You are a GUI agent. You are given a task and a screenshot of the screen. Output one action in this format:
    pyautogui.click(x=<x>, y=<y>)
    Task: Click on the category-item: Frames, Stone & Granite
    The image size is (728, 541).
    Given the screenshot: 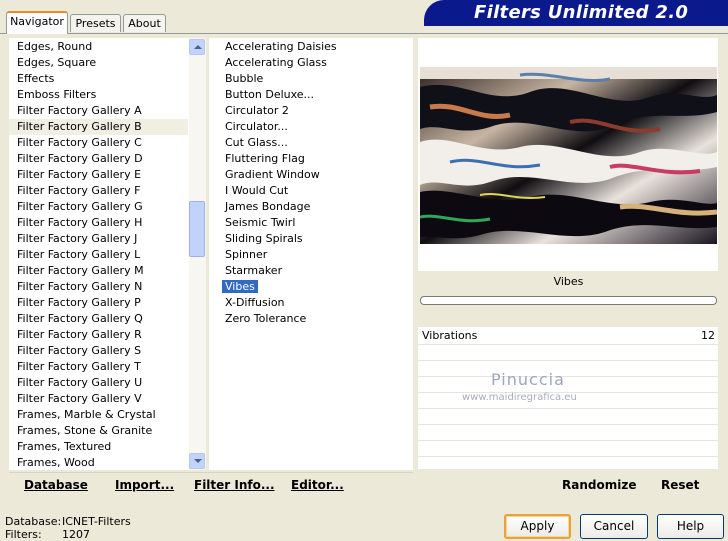 What is the action you would take?
    pyautogui.click(x=98, y=431)
    